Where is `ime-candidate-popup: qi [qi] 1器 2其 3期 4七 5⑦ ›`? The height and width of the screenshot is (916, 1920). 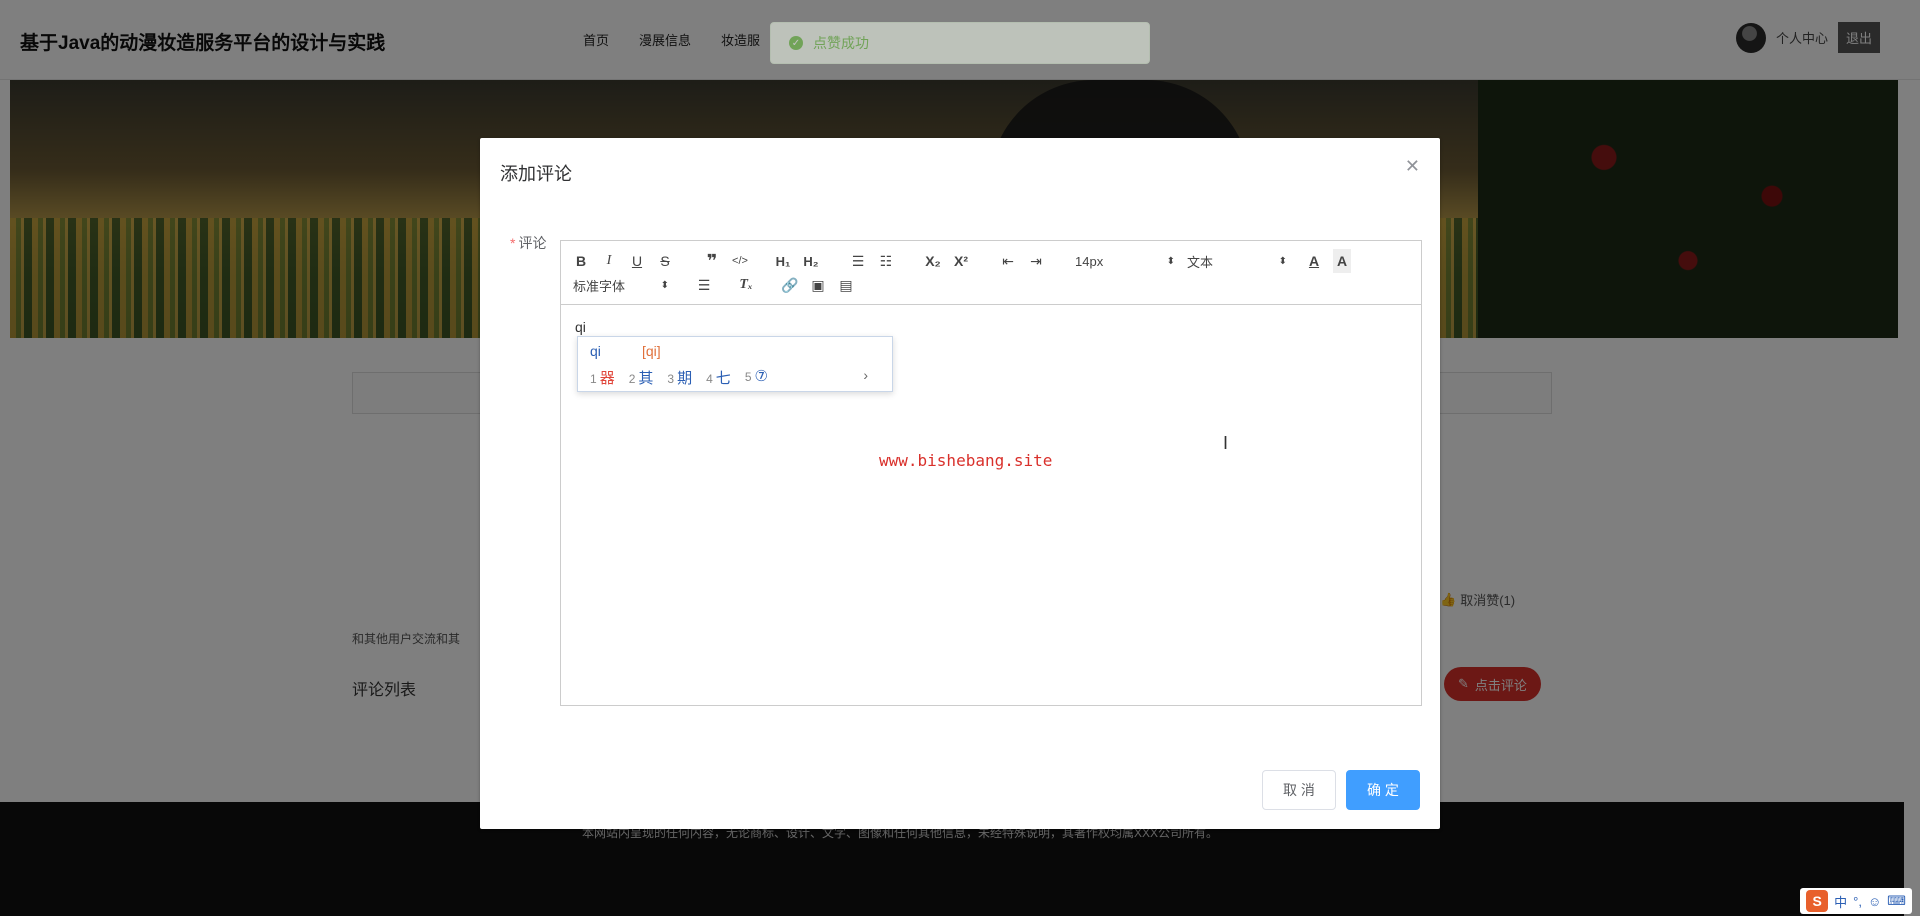 ime-candidate-popup: qi [qi] 1器 2其 3期 4七 5⑦ › is located at coordinates (735, 364).